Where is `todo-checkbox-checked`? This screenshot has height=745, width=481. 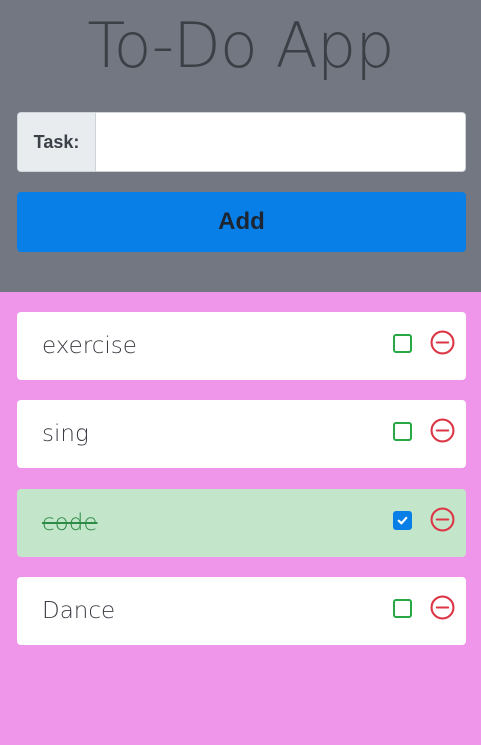 todo-checkbox-checked is located at coordinates (402, 520).